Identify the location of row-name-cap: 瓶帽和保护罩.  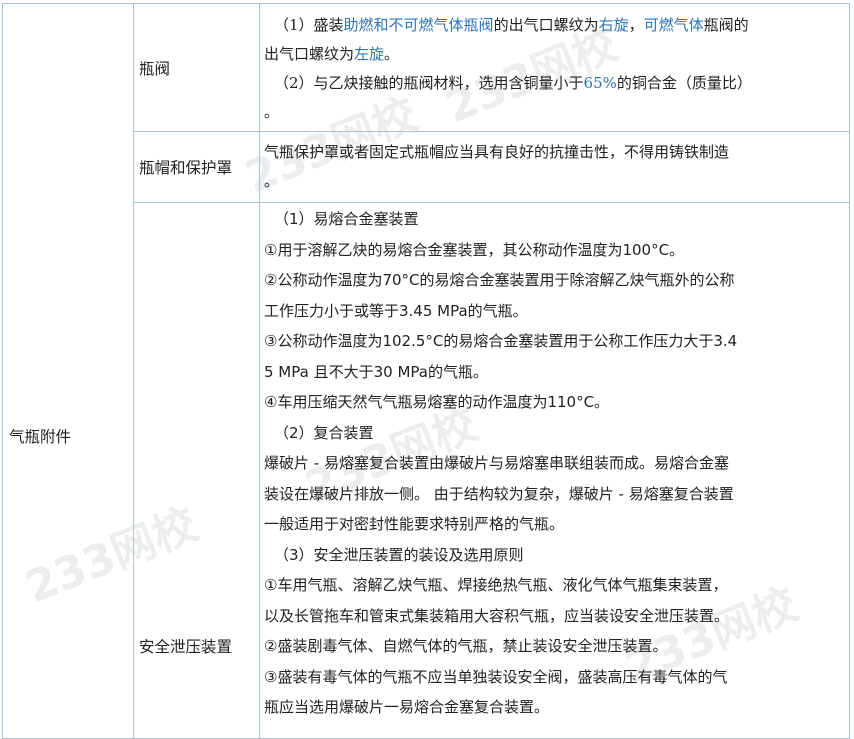
(186, 168).